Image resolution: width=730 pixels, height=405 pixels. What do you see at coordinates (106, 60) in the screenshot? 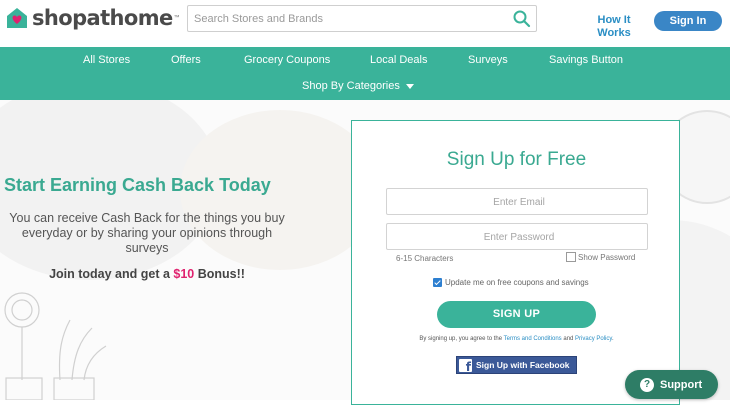
I see `nav-all-stores: All Stores` at bounding box center [106, 60].